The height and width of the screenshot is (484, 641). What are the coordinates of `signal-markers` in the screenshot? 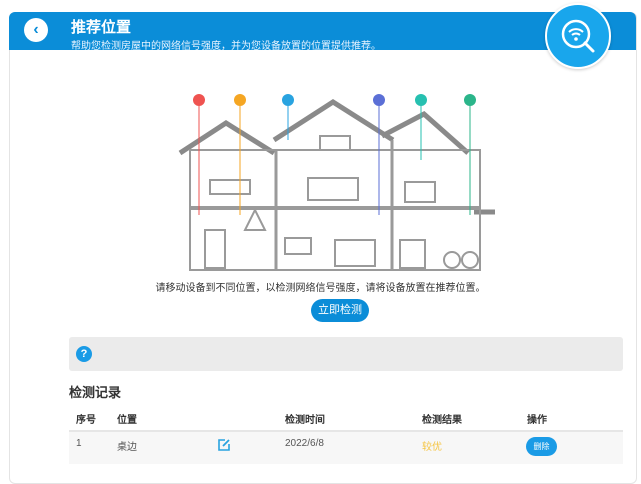 It's located at (334, 154).